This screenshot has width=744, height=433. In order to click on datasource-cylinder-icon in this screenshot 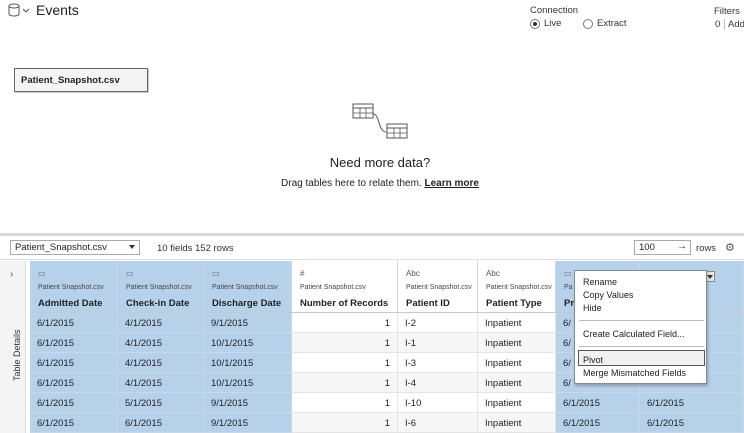, I will do `click(19, 10)`.